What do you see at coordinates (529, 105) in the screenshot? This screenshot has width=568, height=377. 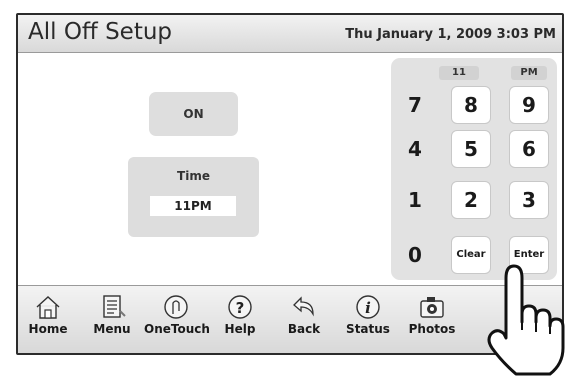 I see `key-9: 9` at bounding box center [529, 105].